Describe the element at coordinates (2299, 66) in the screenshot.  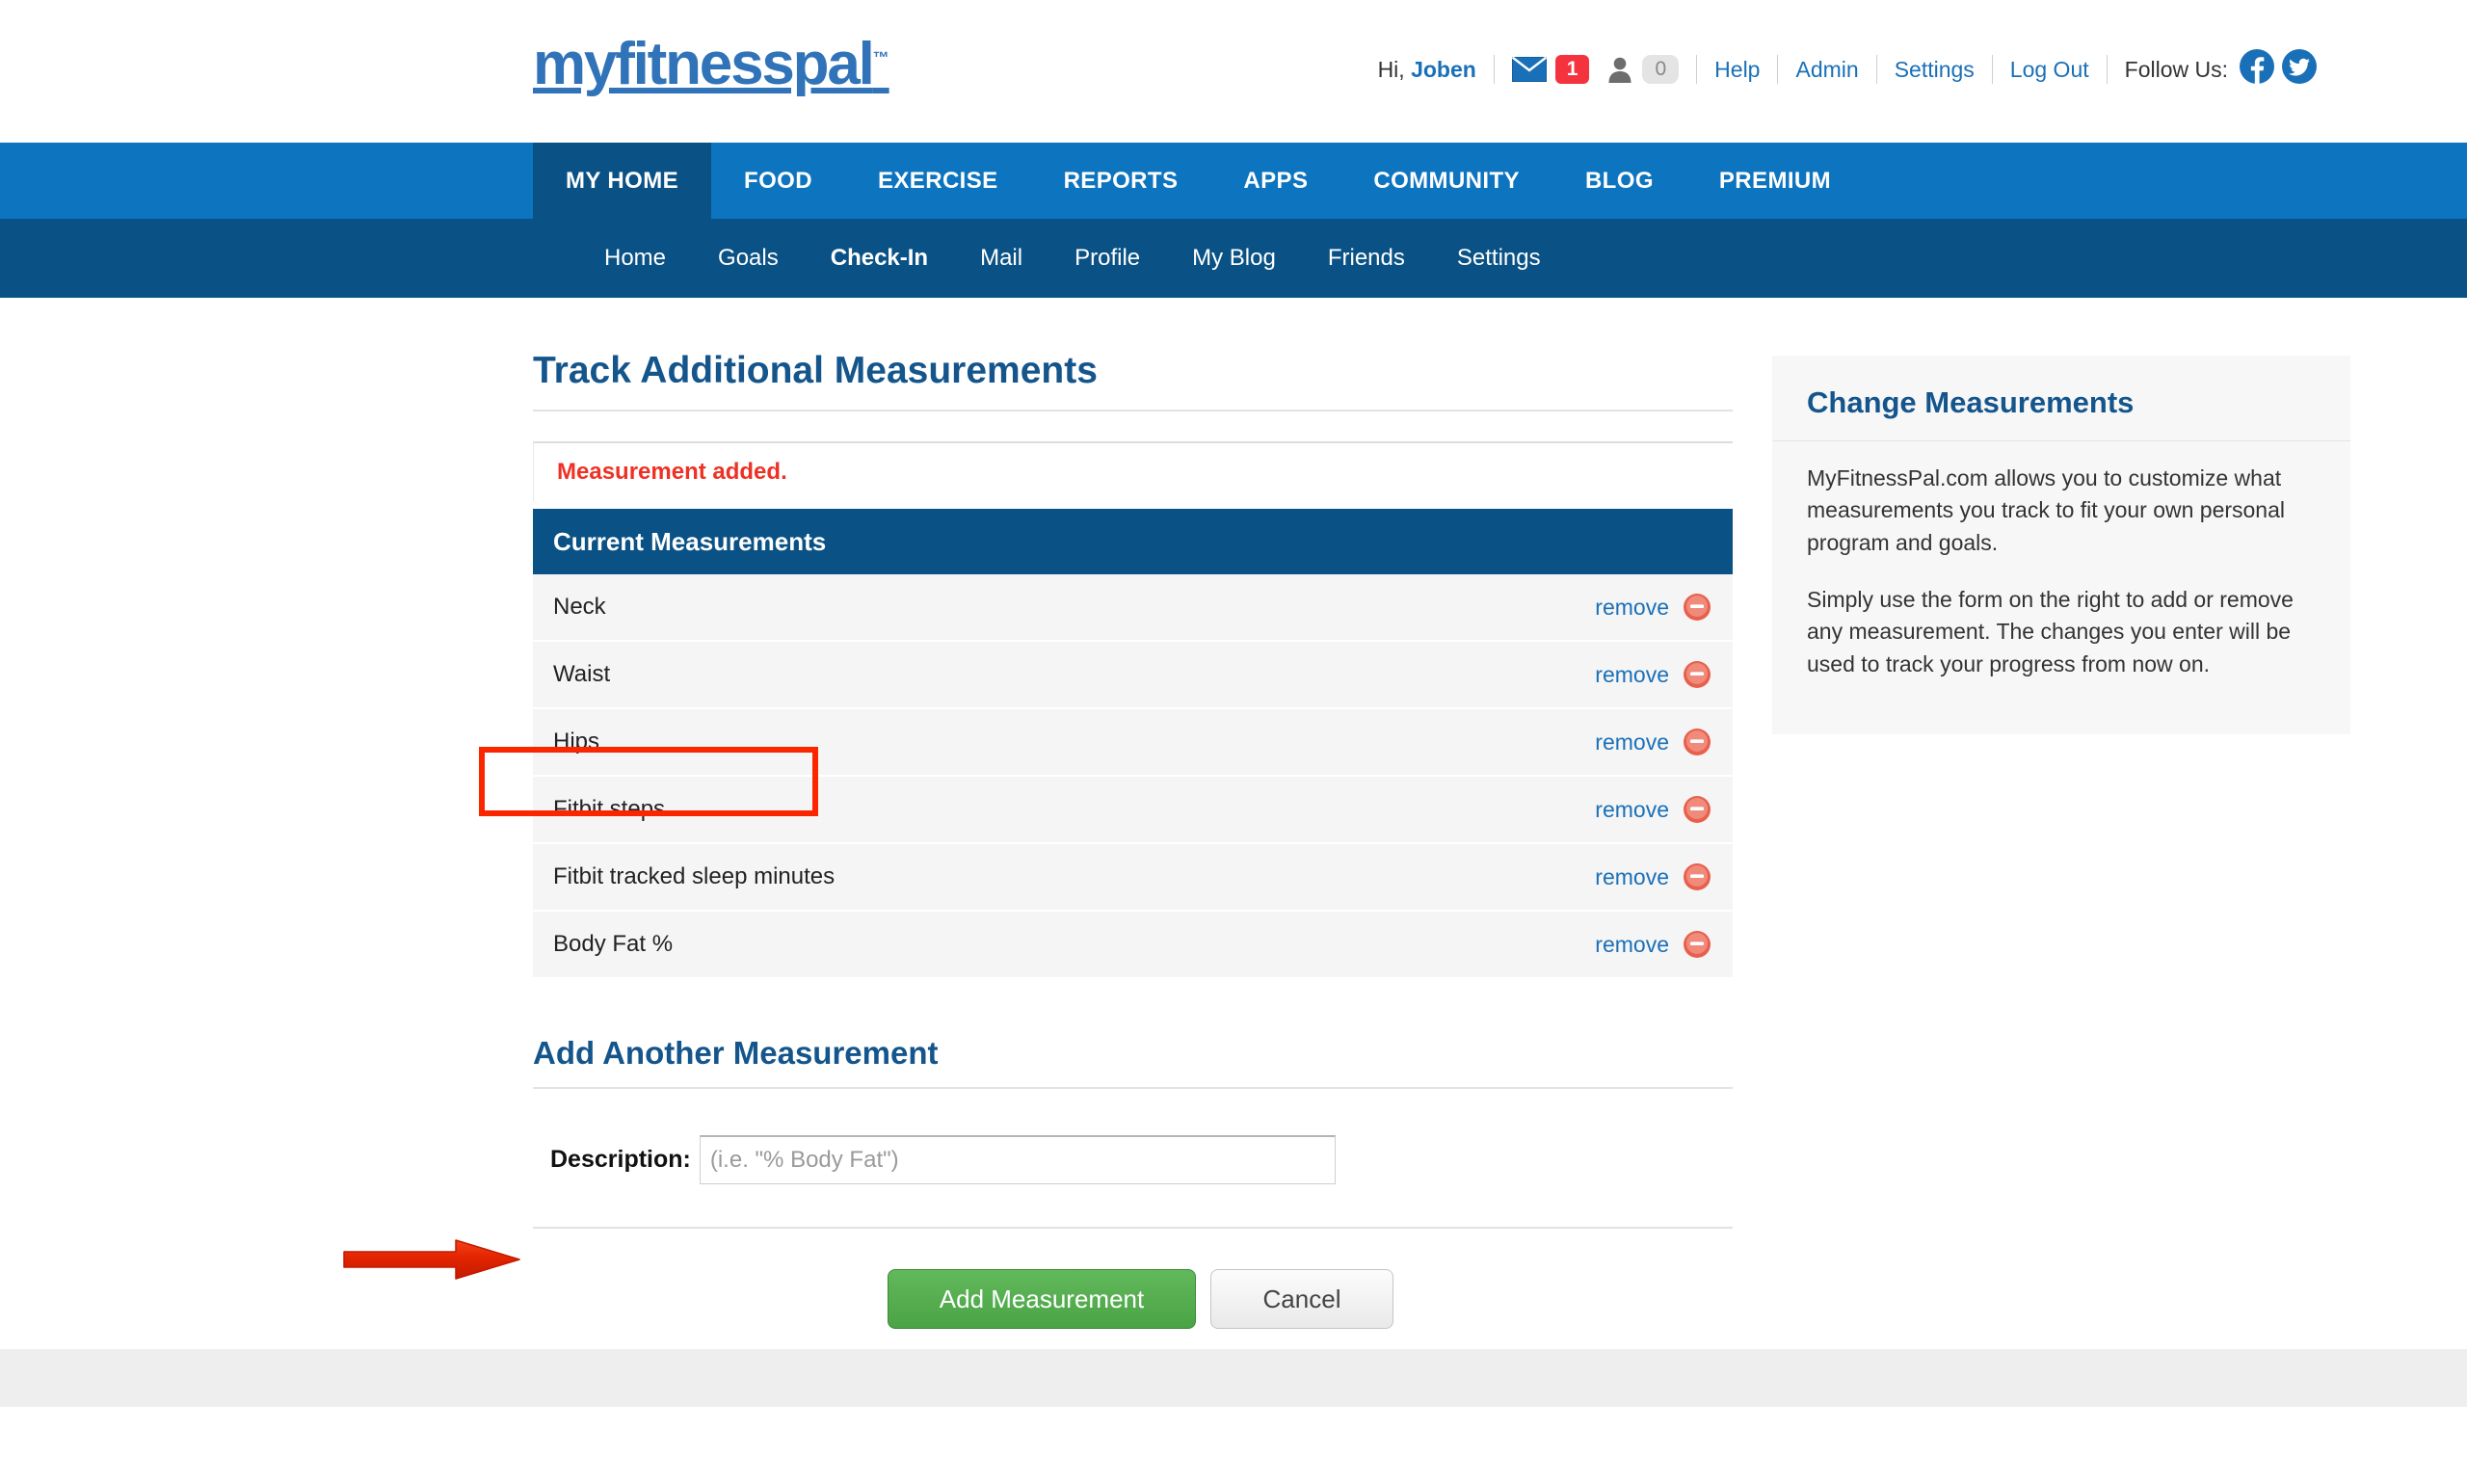
I see `twitter-icon` at that location.